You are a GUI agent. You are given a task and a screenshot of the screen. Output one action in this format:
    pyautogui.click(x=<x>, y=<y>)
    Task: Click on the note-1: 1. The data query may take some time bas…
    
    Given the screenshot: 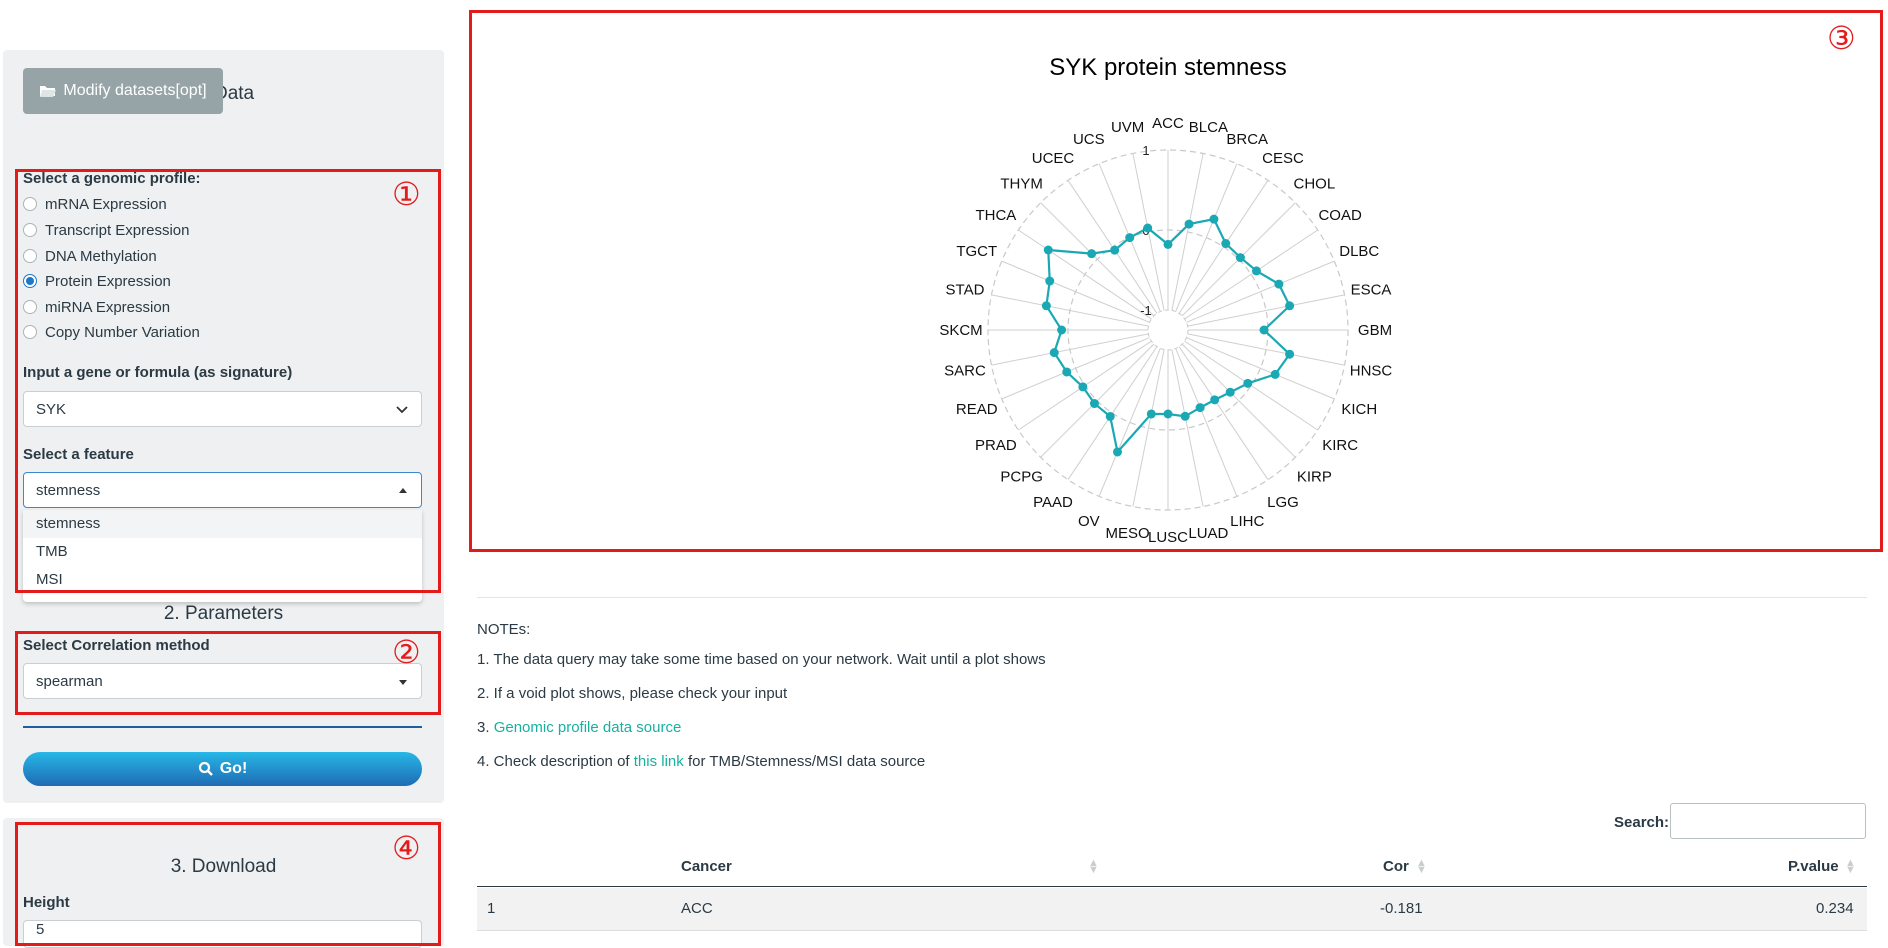 What is the action you would take?
    pyautogui.click(x=761, y=659)
    